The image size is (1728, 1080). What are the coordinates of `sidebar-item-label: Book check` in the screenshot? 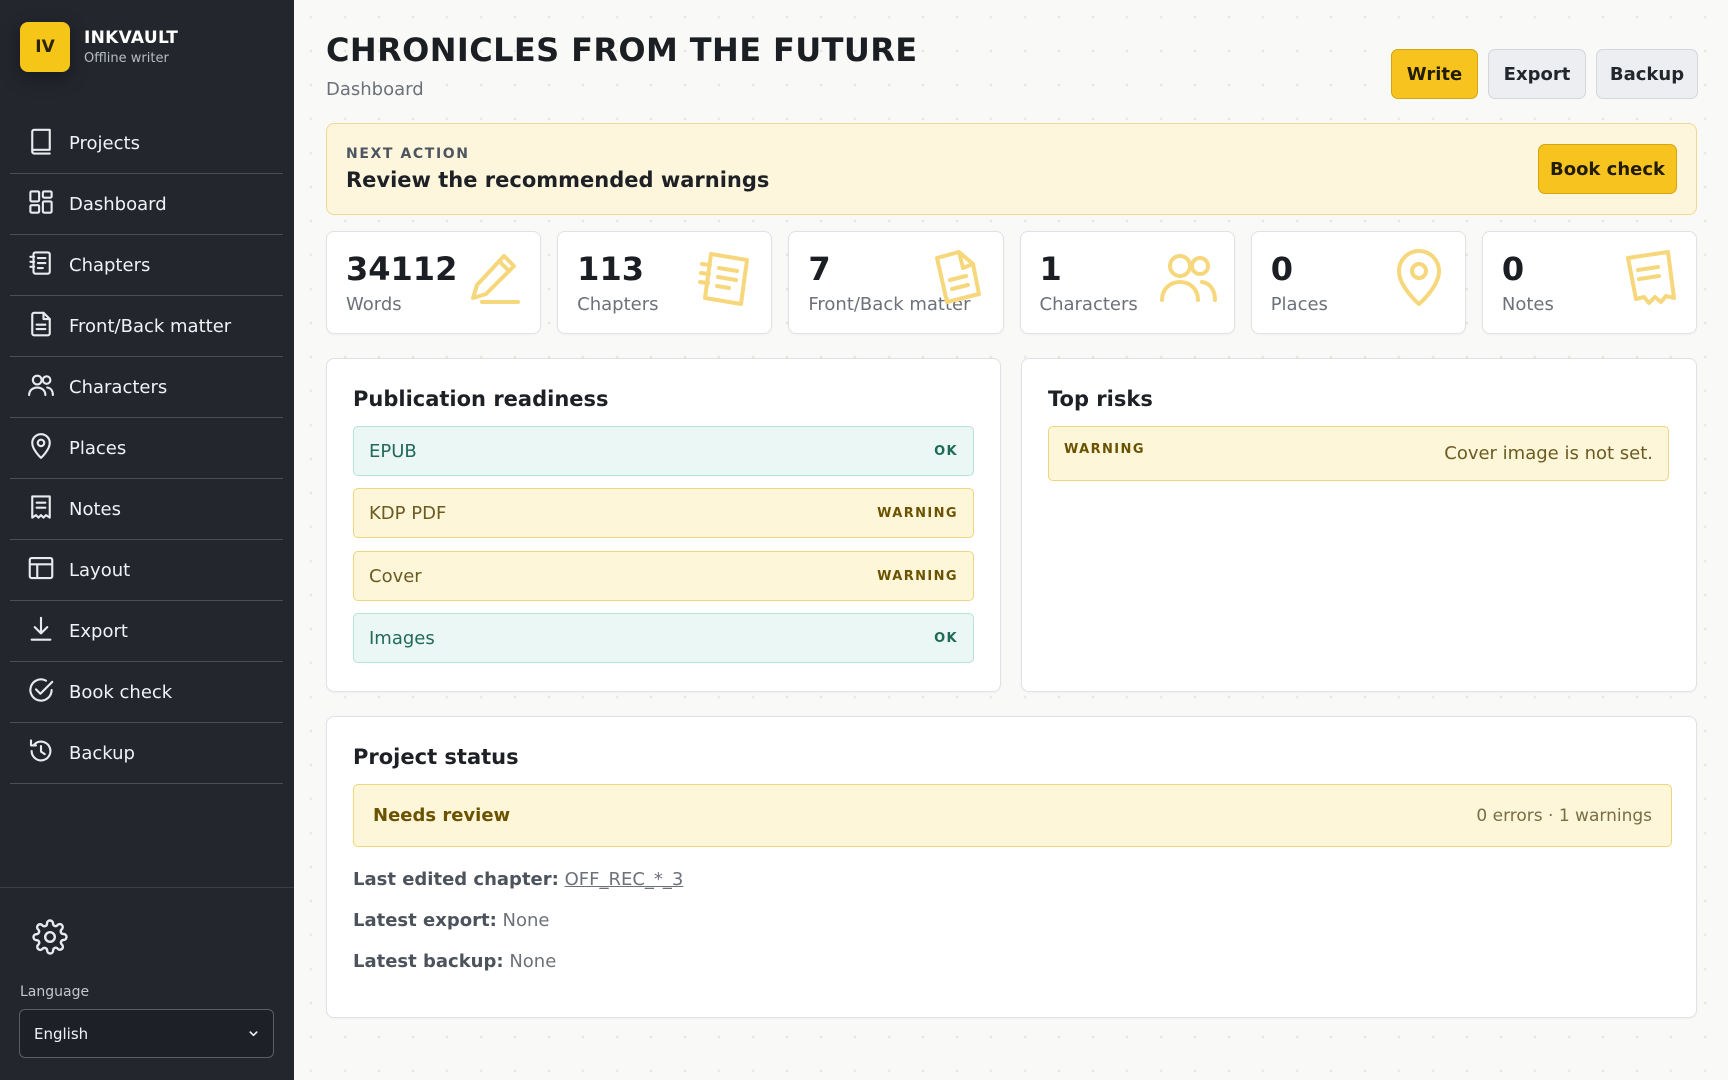 It's located at (121, 692).